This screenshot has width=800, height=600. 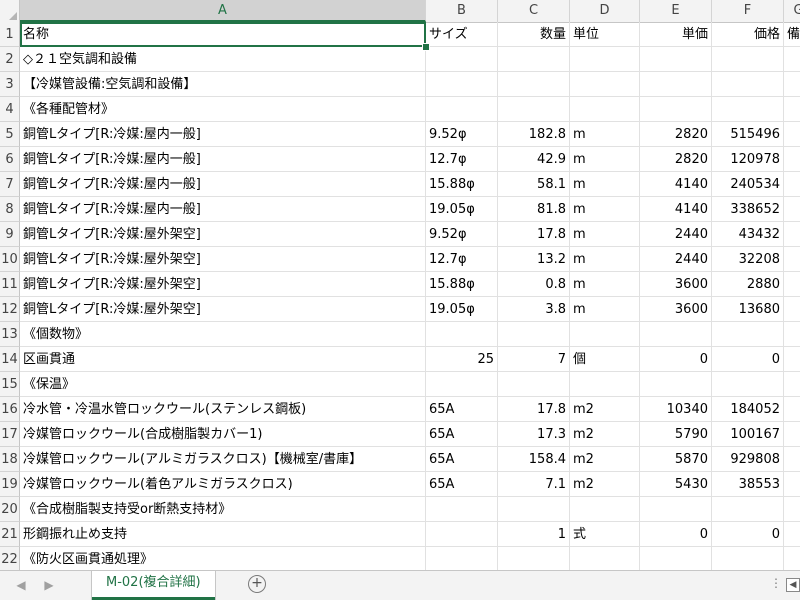 I want to click on cell-a: 【冷媒管設備:空気調和設備】, so click(x=223, y=84).